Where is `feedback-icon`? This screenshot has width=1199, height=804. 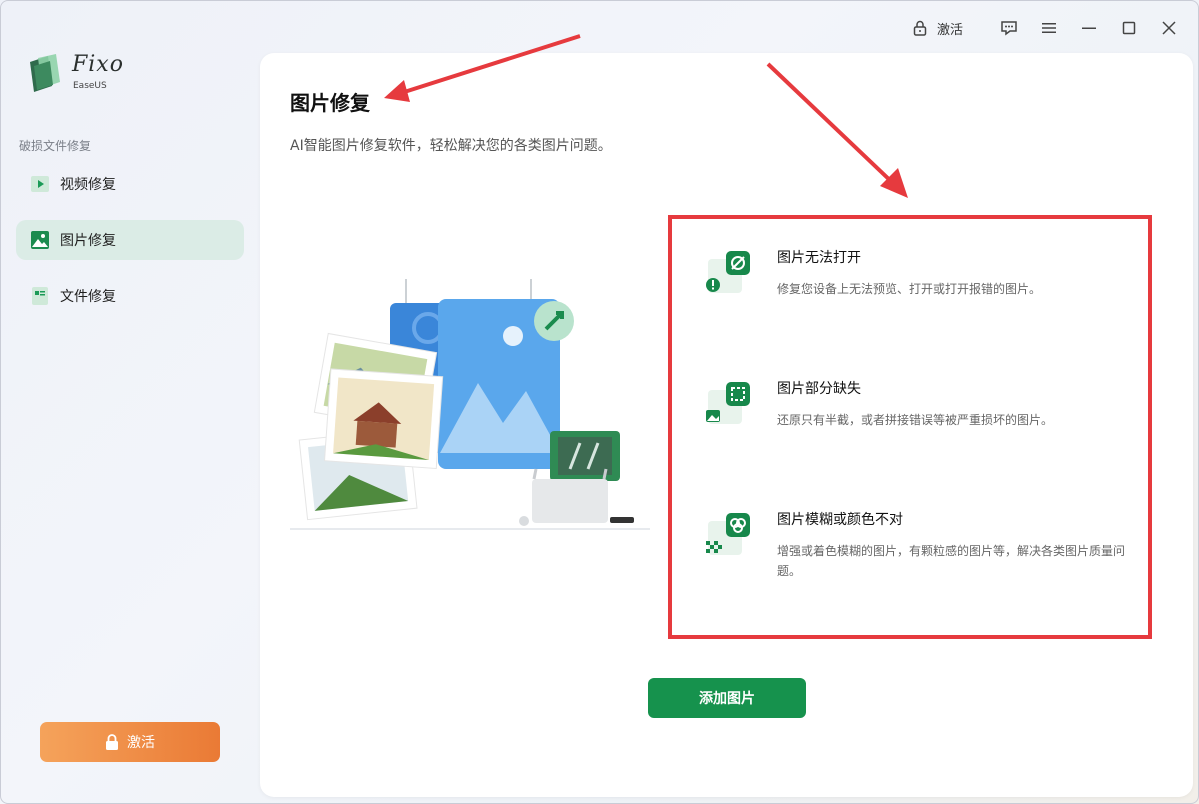 feedback-icon is located at coordinates (1009, 28).